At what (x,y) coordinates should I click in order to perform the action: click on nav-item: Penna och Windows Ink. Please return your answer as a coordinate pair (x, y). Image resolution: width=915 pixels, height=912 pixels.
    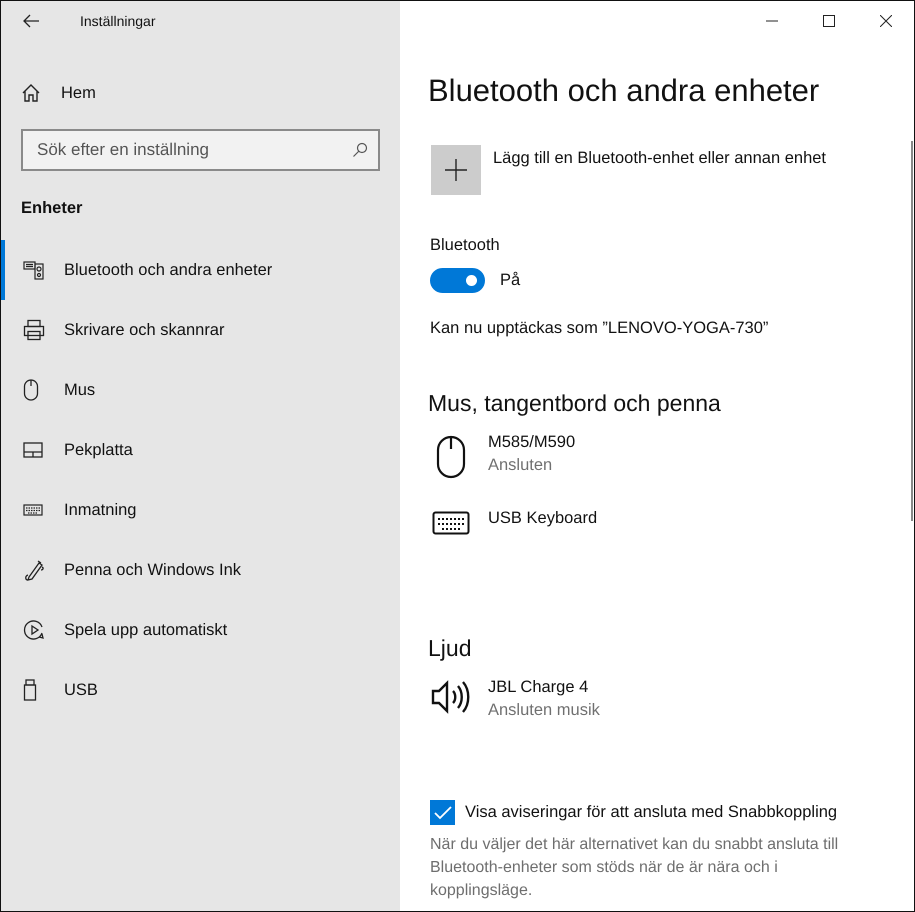
    Looking at the image, I should click on (200, 570).